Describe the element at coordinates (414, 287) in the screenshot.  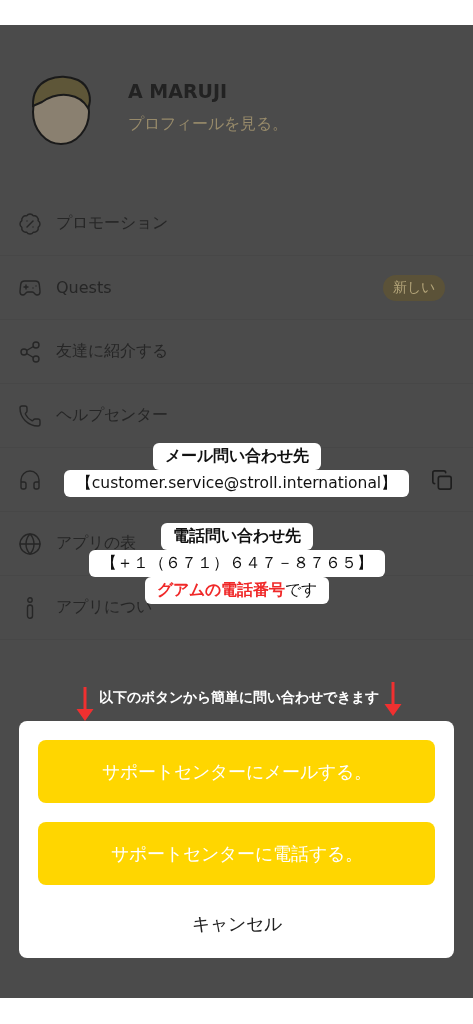
I see `new-badge: 新しい` at that location.